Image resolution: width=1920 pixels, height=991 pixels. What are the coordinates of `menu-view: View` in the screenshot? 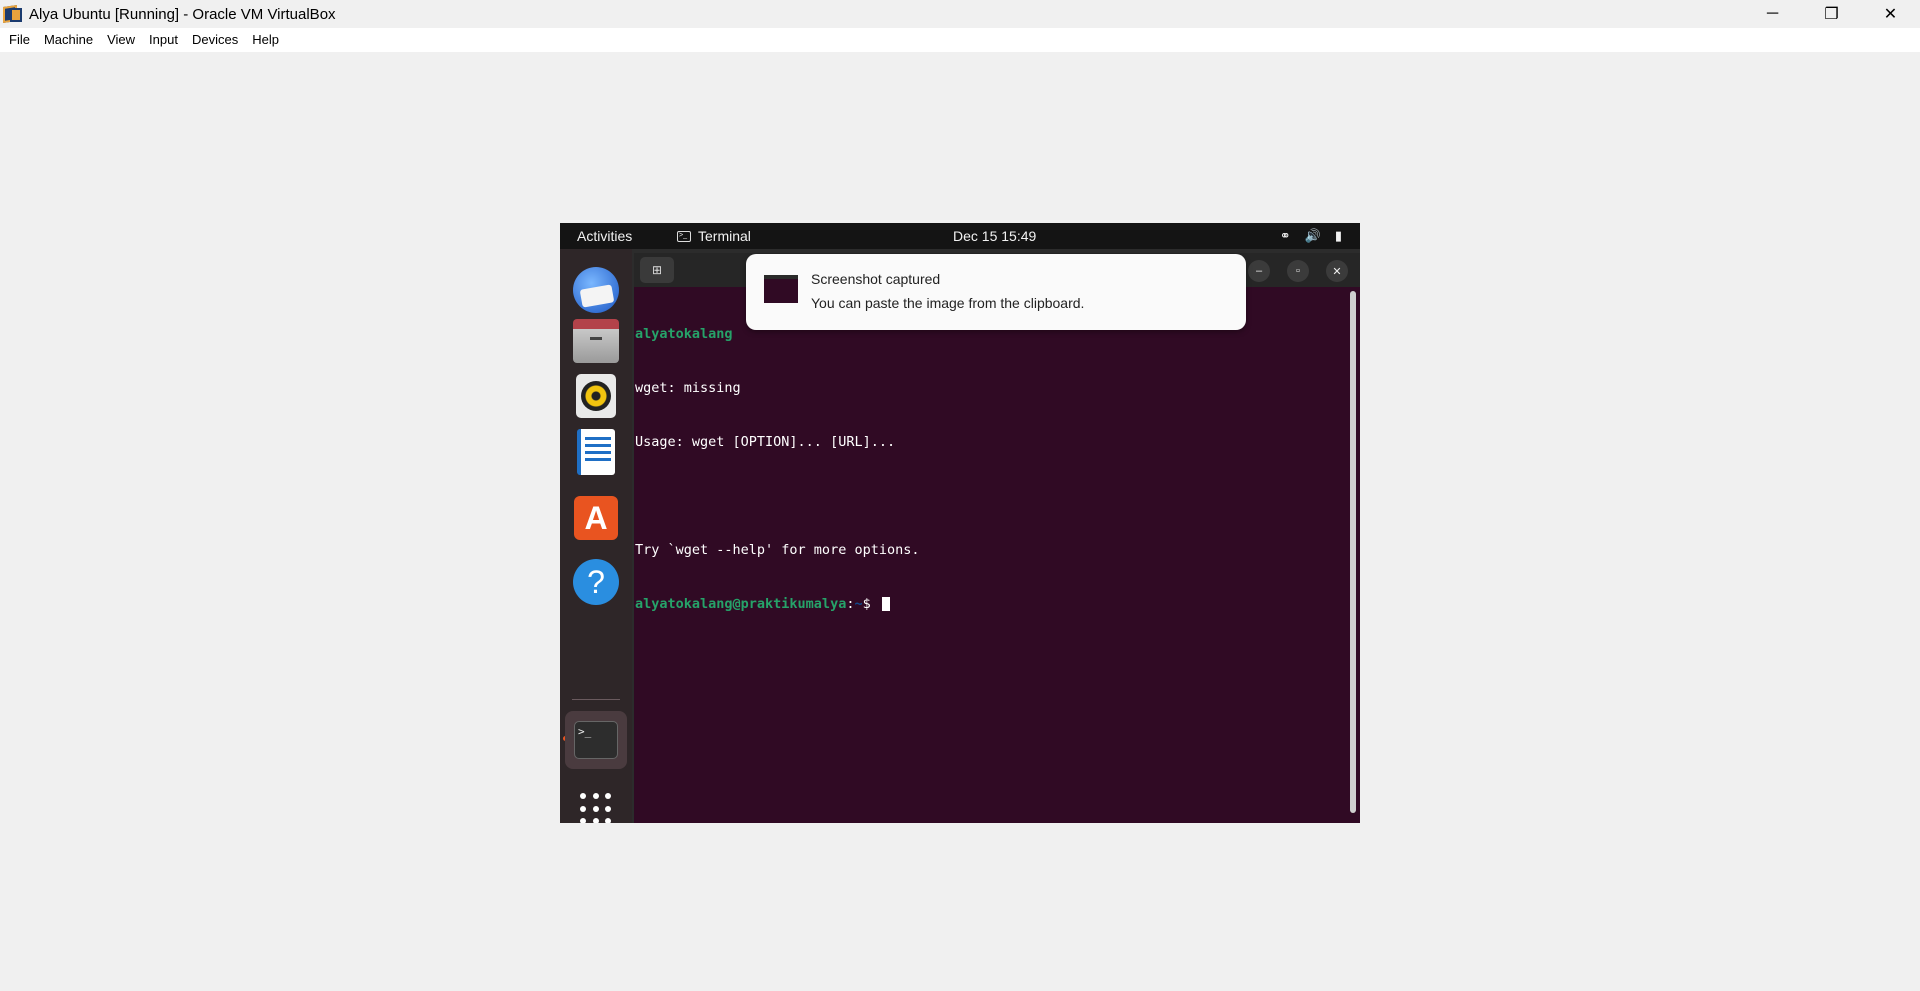 It's located at (121, 40).